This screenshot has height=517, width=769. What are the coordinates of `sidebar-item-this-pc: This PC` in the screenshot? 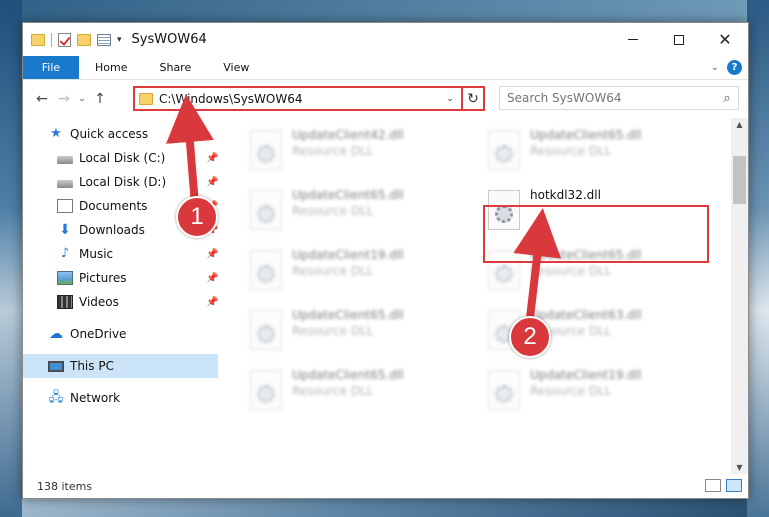 It's located at (120, 366).